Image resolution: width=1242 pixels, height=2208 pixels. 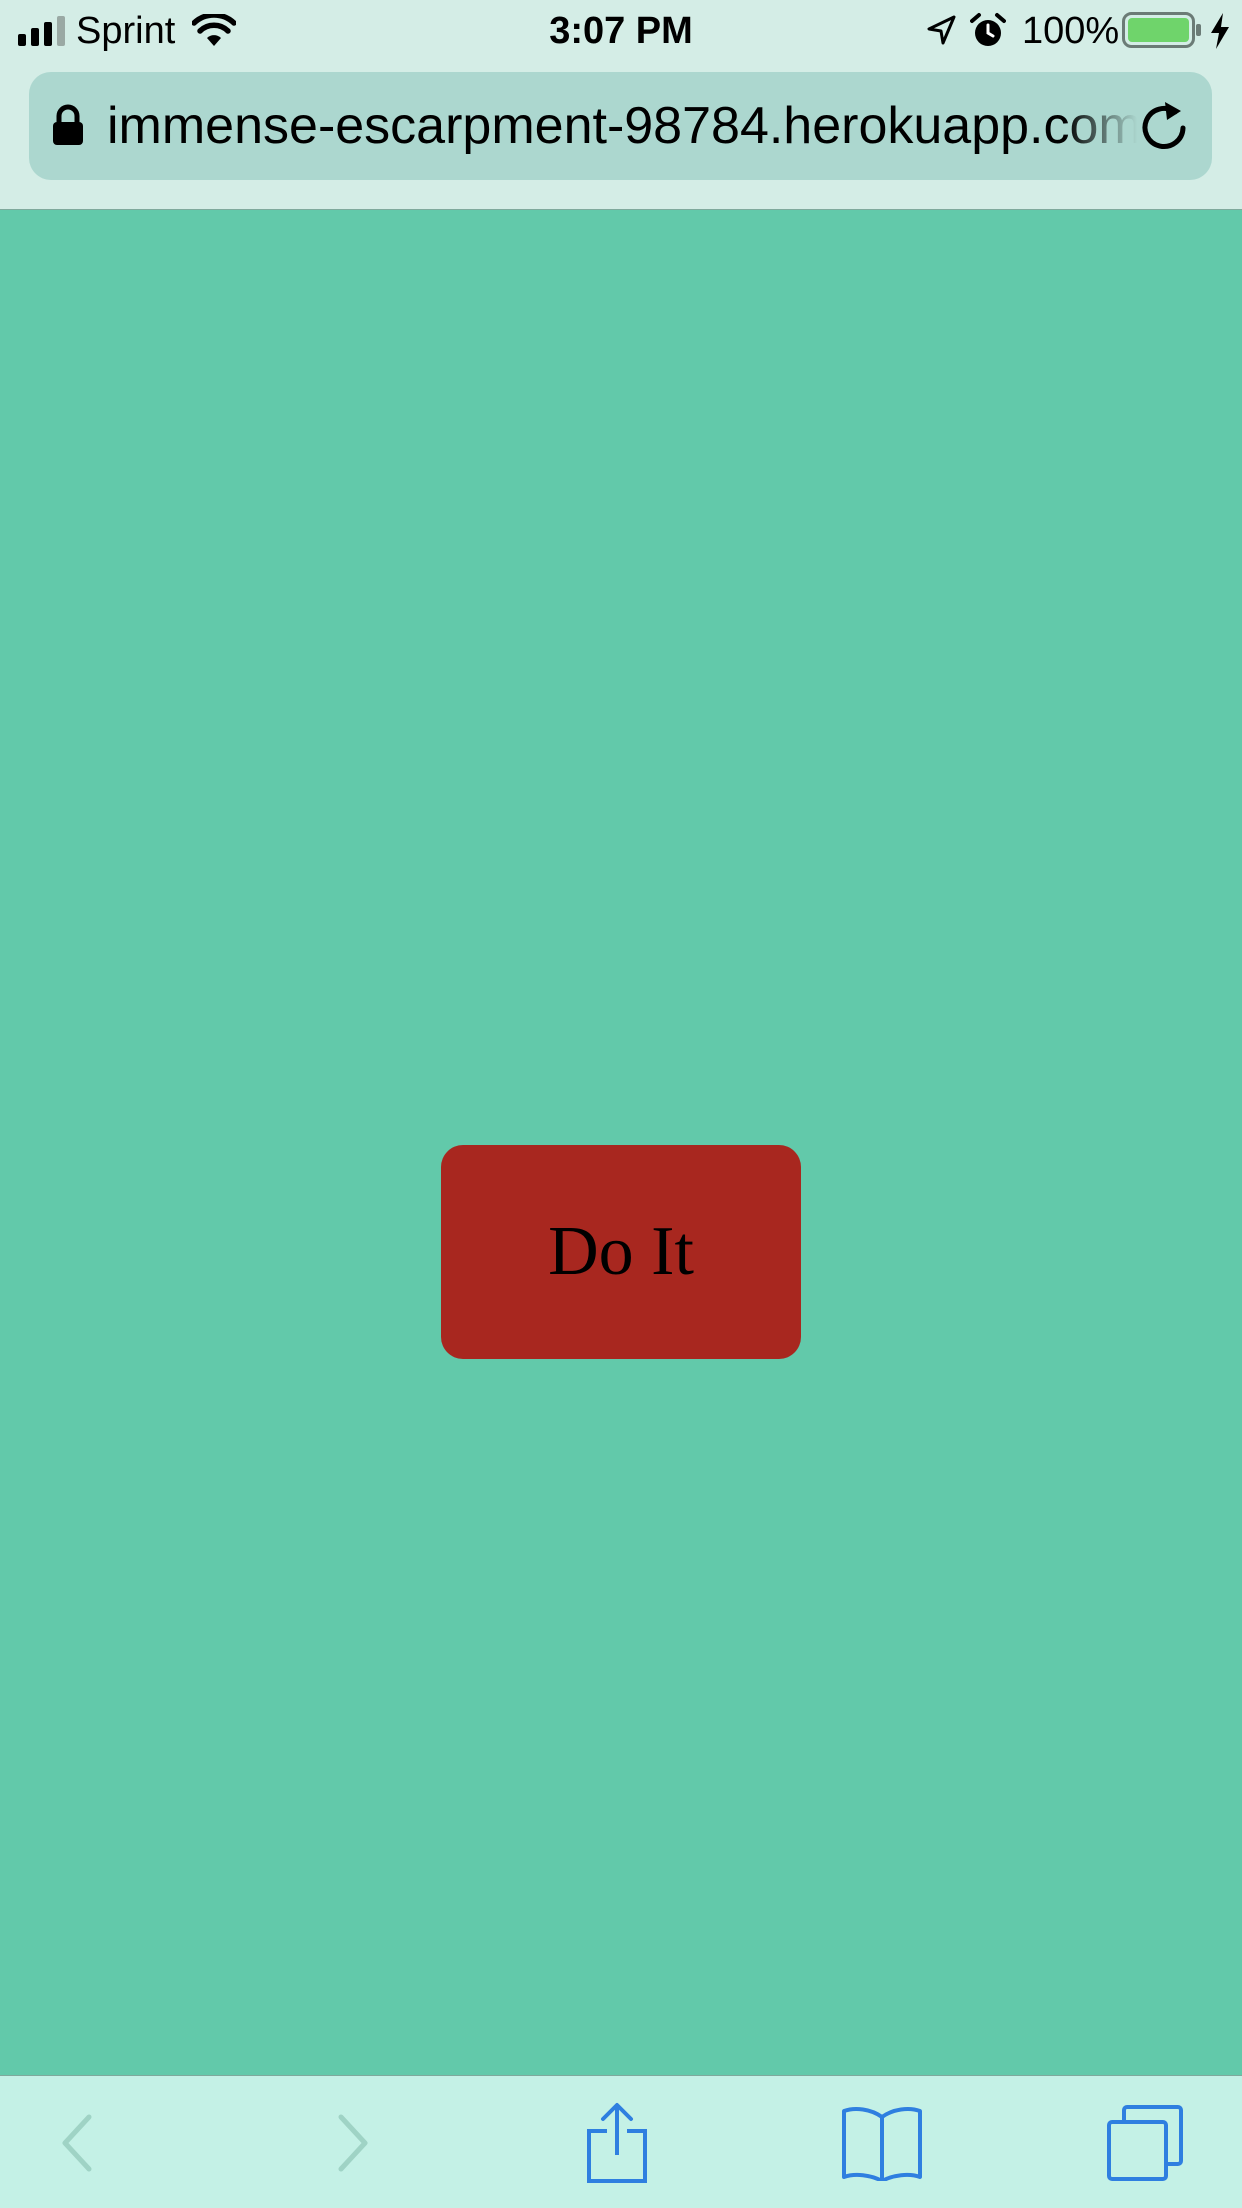 I want to click on battery-icon, so click(x=1161, y=30).